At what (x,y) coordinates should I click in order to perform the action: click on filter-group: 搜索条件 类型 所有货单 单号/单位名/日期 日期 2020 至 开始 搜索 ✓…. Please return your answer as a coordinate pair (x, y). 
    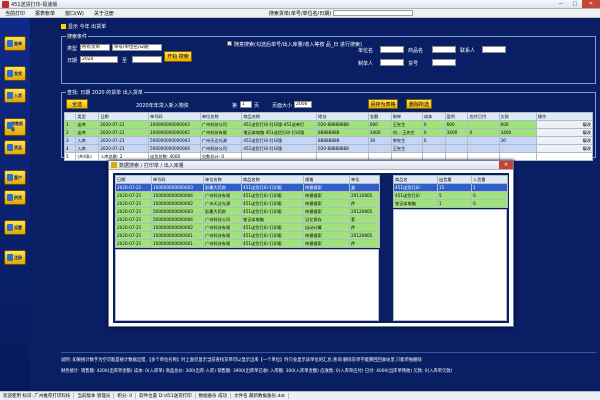
    Looking at the image, I should click on (328, 58).